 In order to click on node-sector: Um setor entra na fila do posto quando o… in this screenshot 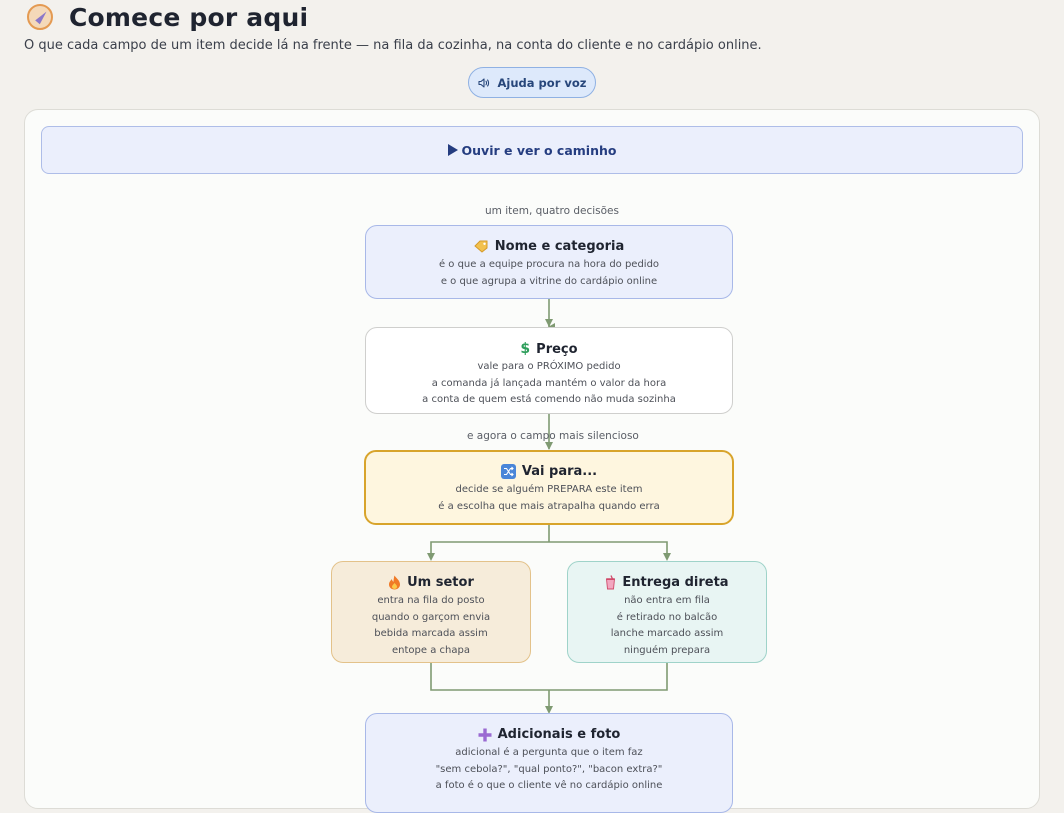, I will do `click(431, 612)`.